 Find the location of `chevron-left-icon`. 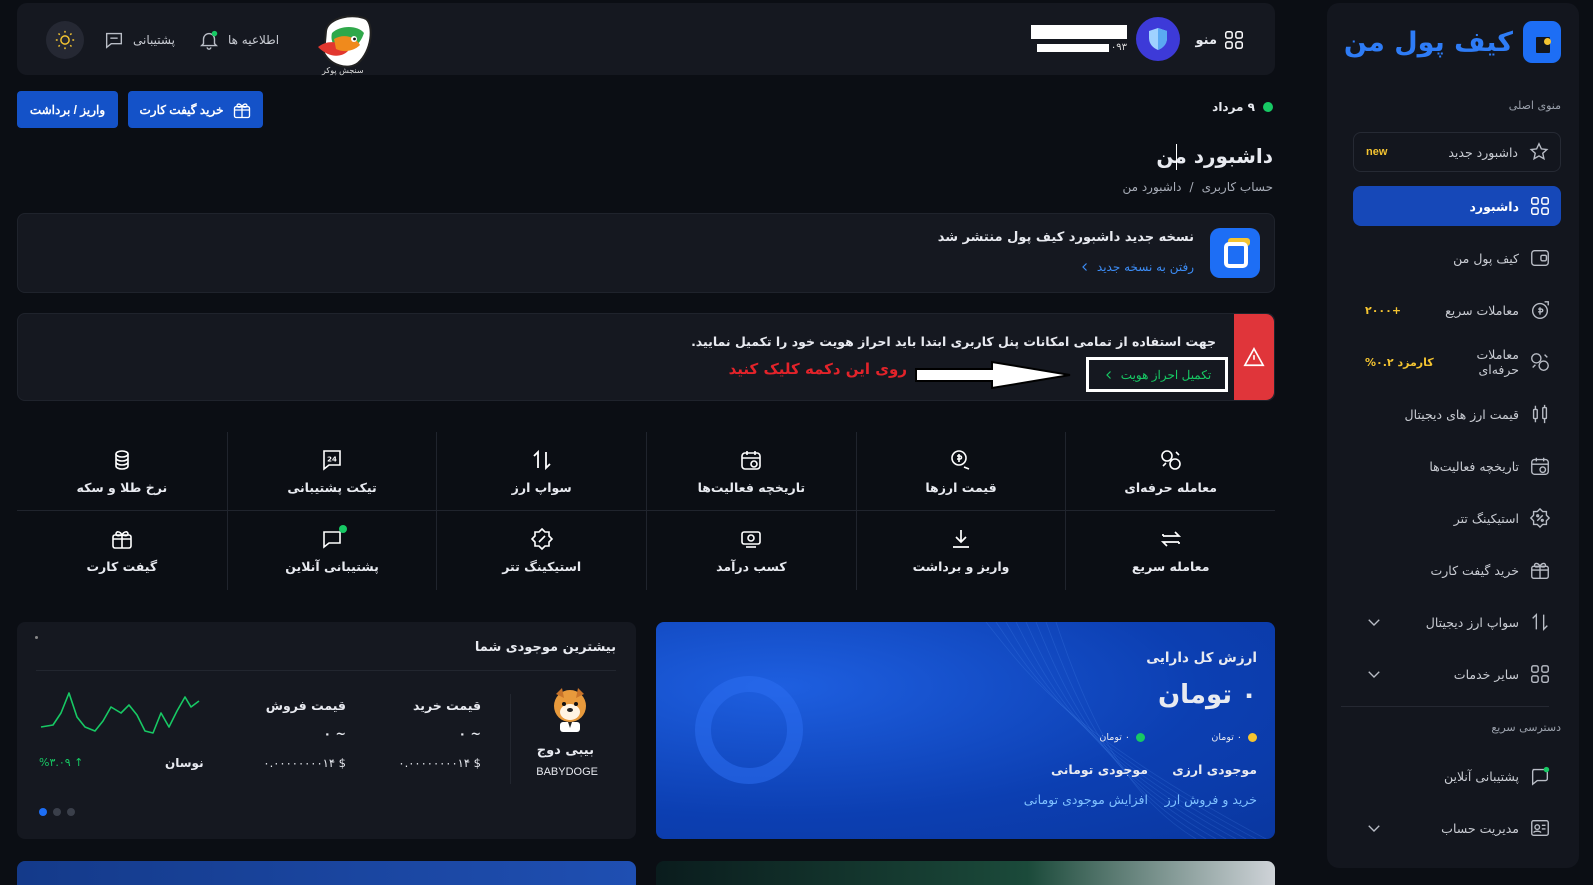

chevron-left-icon is located at coordinates (1084, 267).